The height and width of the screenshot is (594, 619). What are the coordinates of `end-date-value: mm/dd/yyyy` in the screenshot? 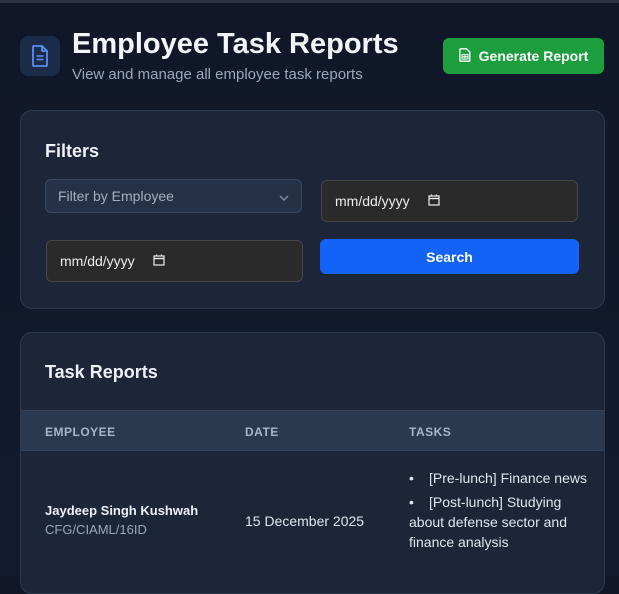 It's located at (97, 261).